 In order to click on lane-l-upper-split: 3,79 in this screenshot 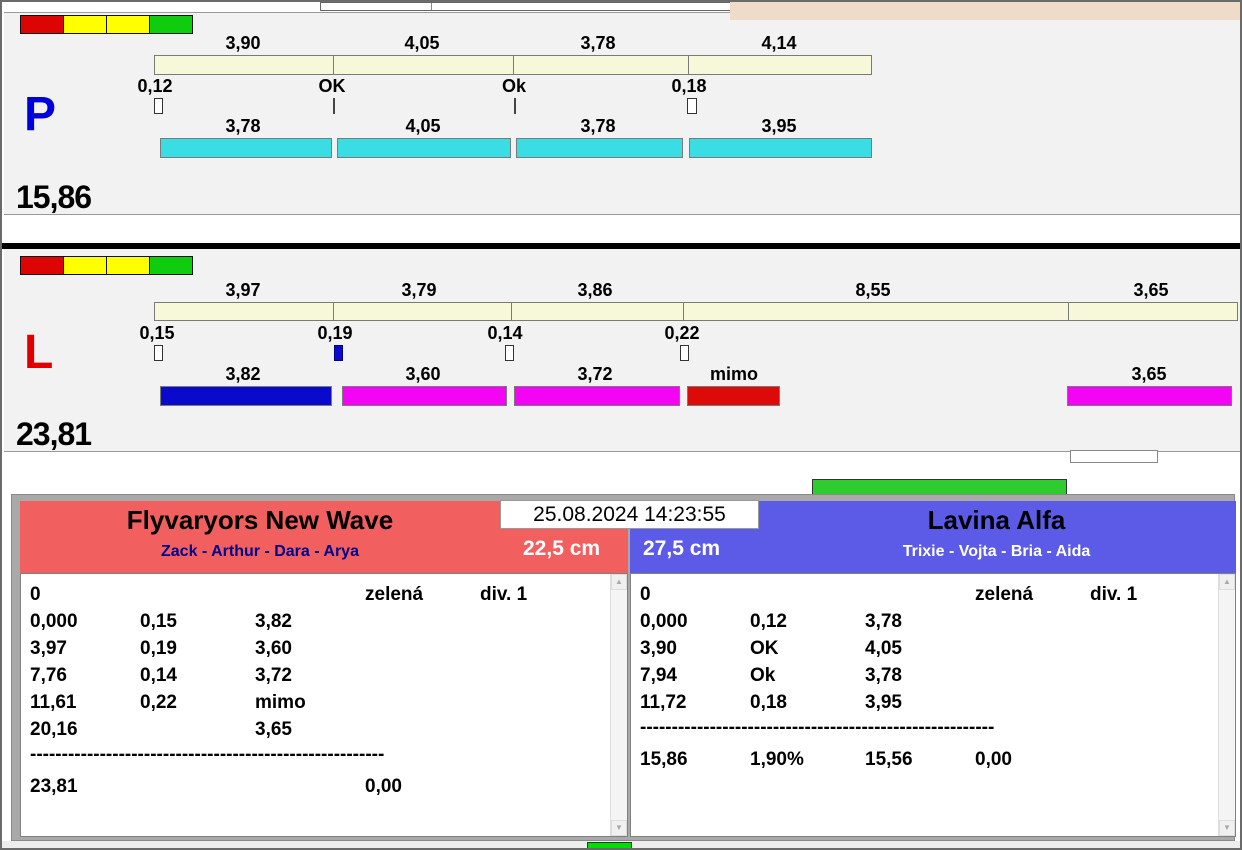, I will do `click(419, 290)`.